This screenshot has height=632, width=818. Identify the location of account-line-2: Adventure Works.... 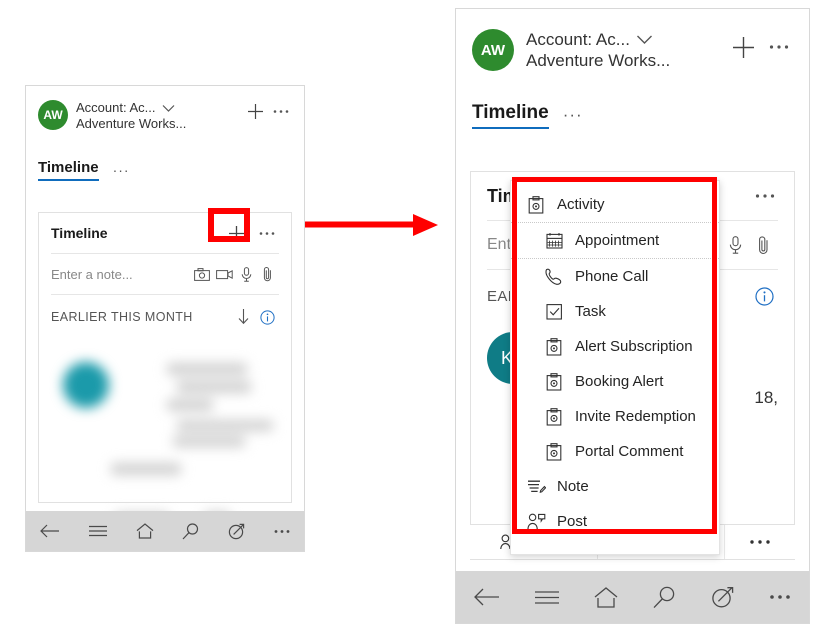
(598, 61).